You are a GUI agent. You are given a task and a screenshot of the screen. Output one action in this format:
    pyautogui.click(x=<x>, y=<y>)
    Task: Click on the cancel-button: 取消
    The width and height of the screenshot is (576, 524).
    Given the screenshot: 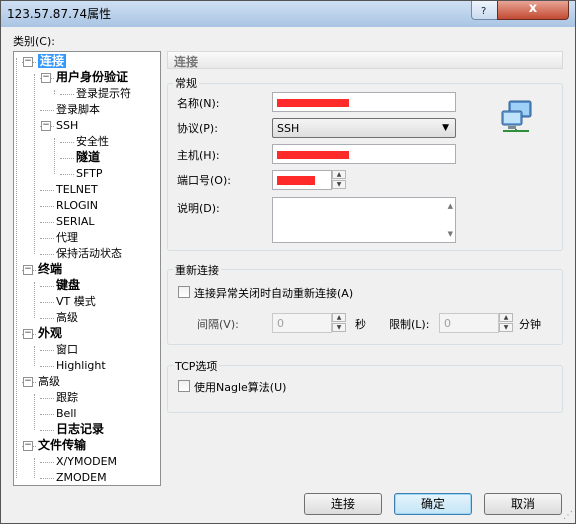 What is the action you would take?
    pyautogui.click(x=523, y=504)
    